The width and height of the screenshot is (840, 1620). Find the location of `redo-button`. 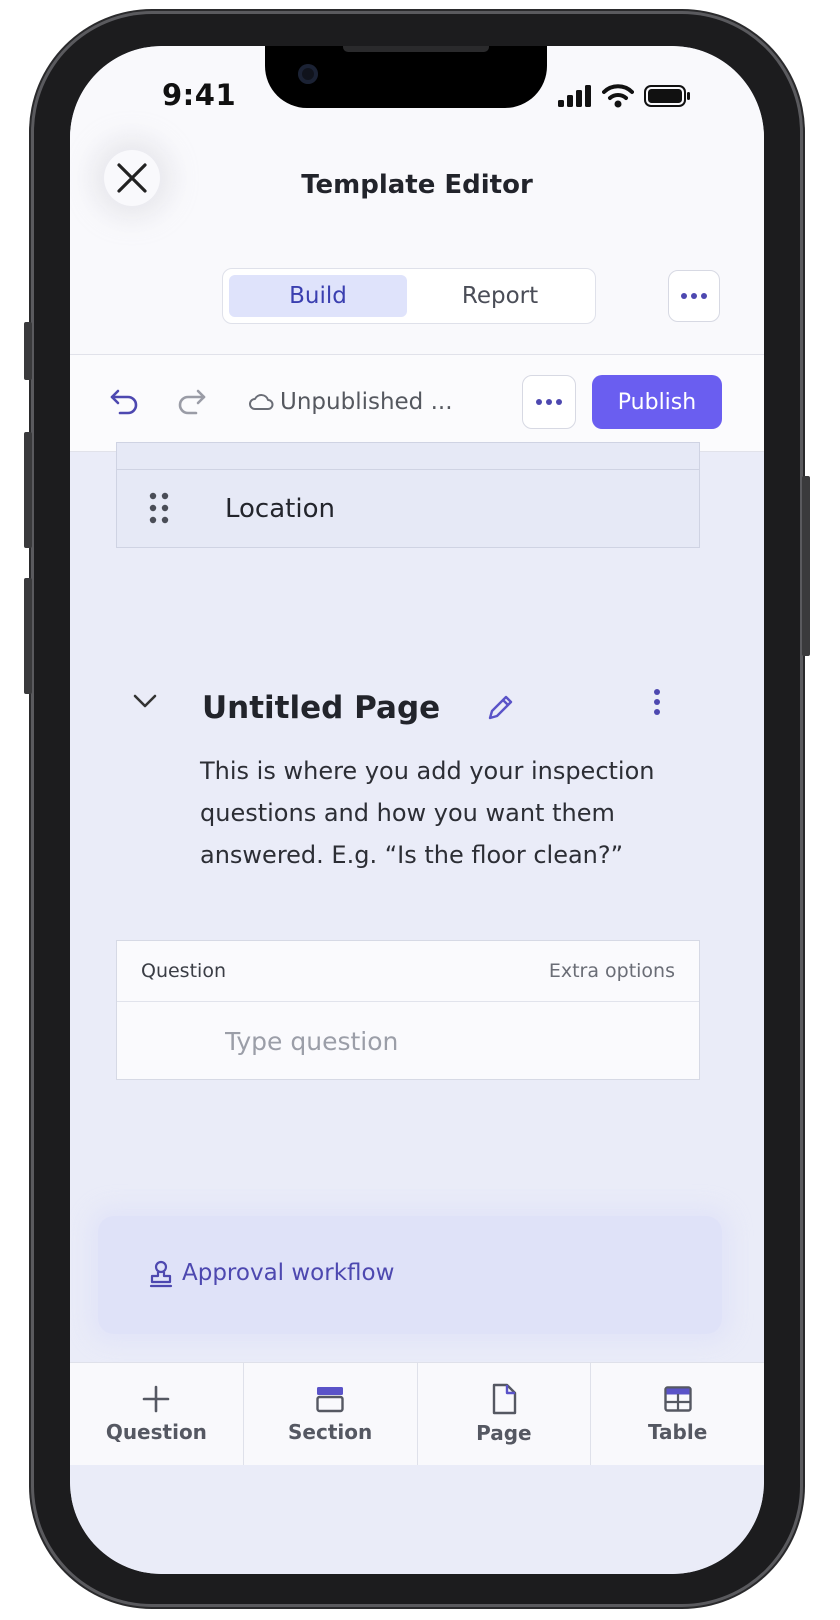

redo-button is located at coordinates (192, 402).